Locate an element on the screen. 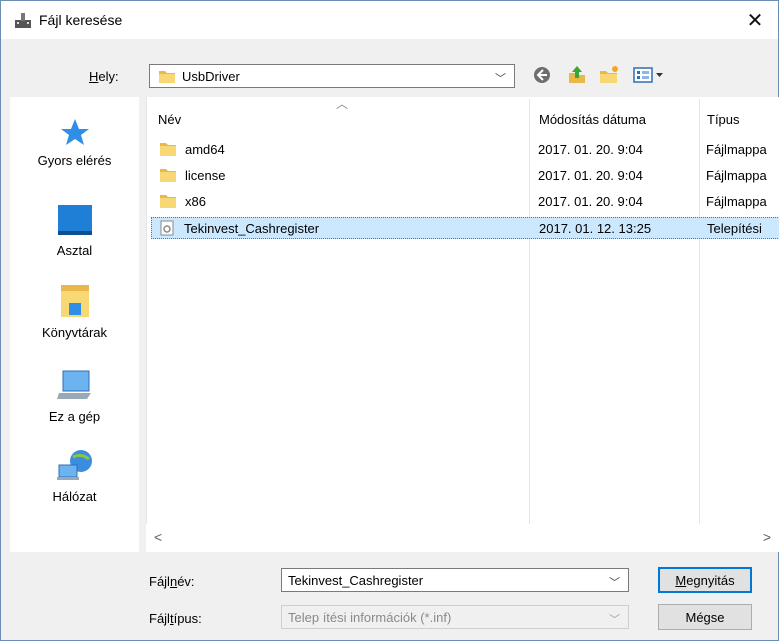 The width and height of the screenshot is (779, 641). title-bar: Fájl keresése ✕ is located at coordinates (389, 20).